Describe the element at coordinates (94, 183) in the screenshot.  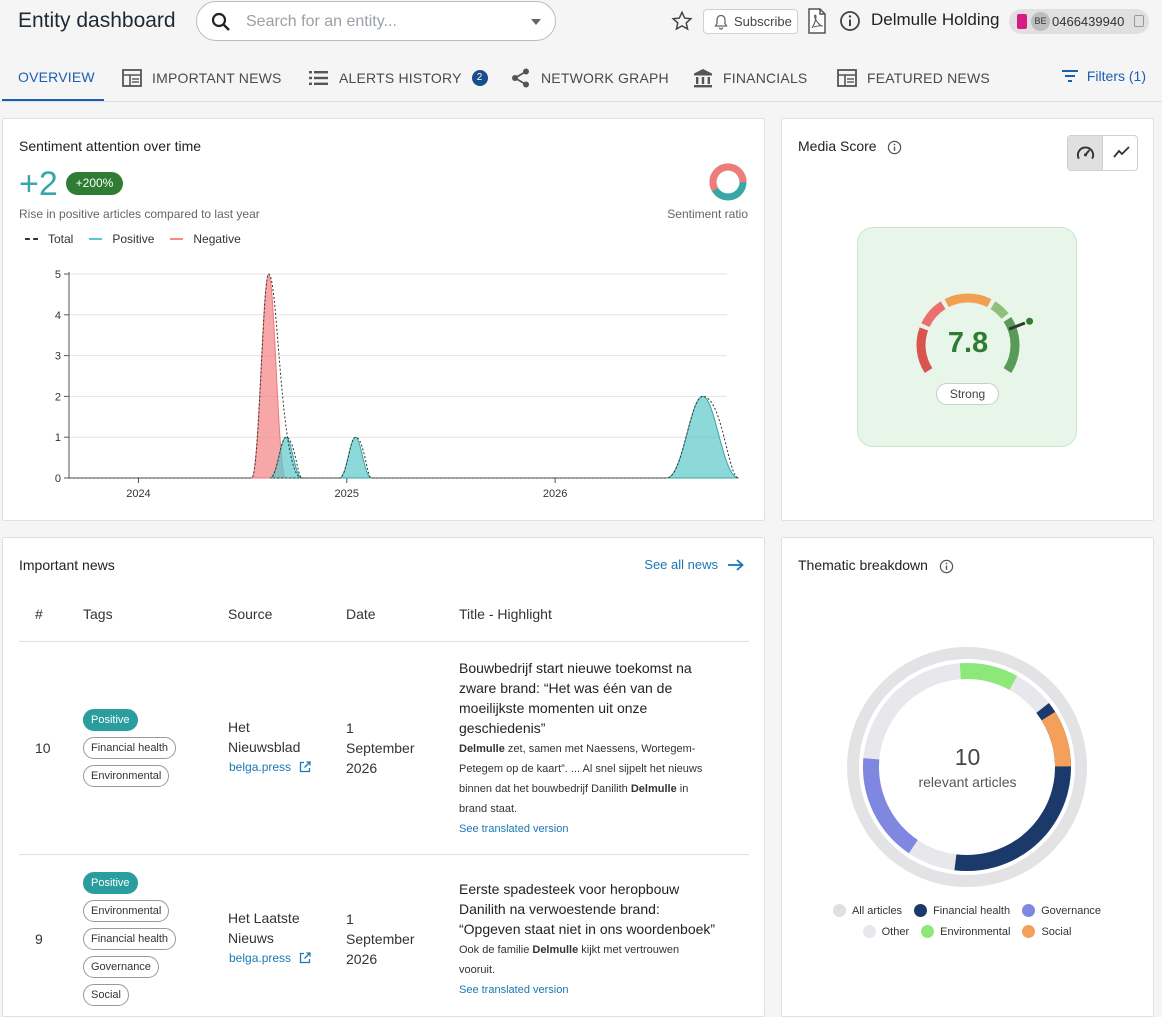
I see `percent-badge: +200%` at that location.